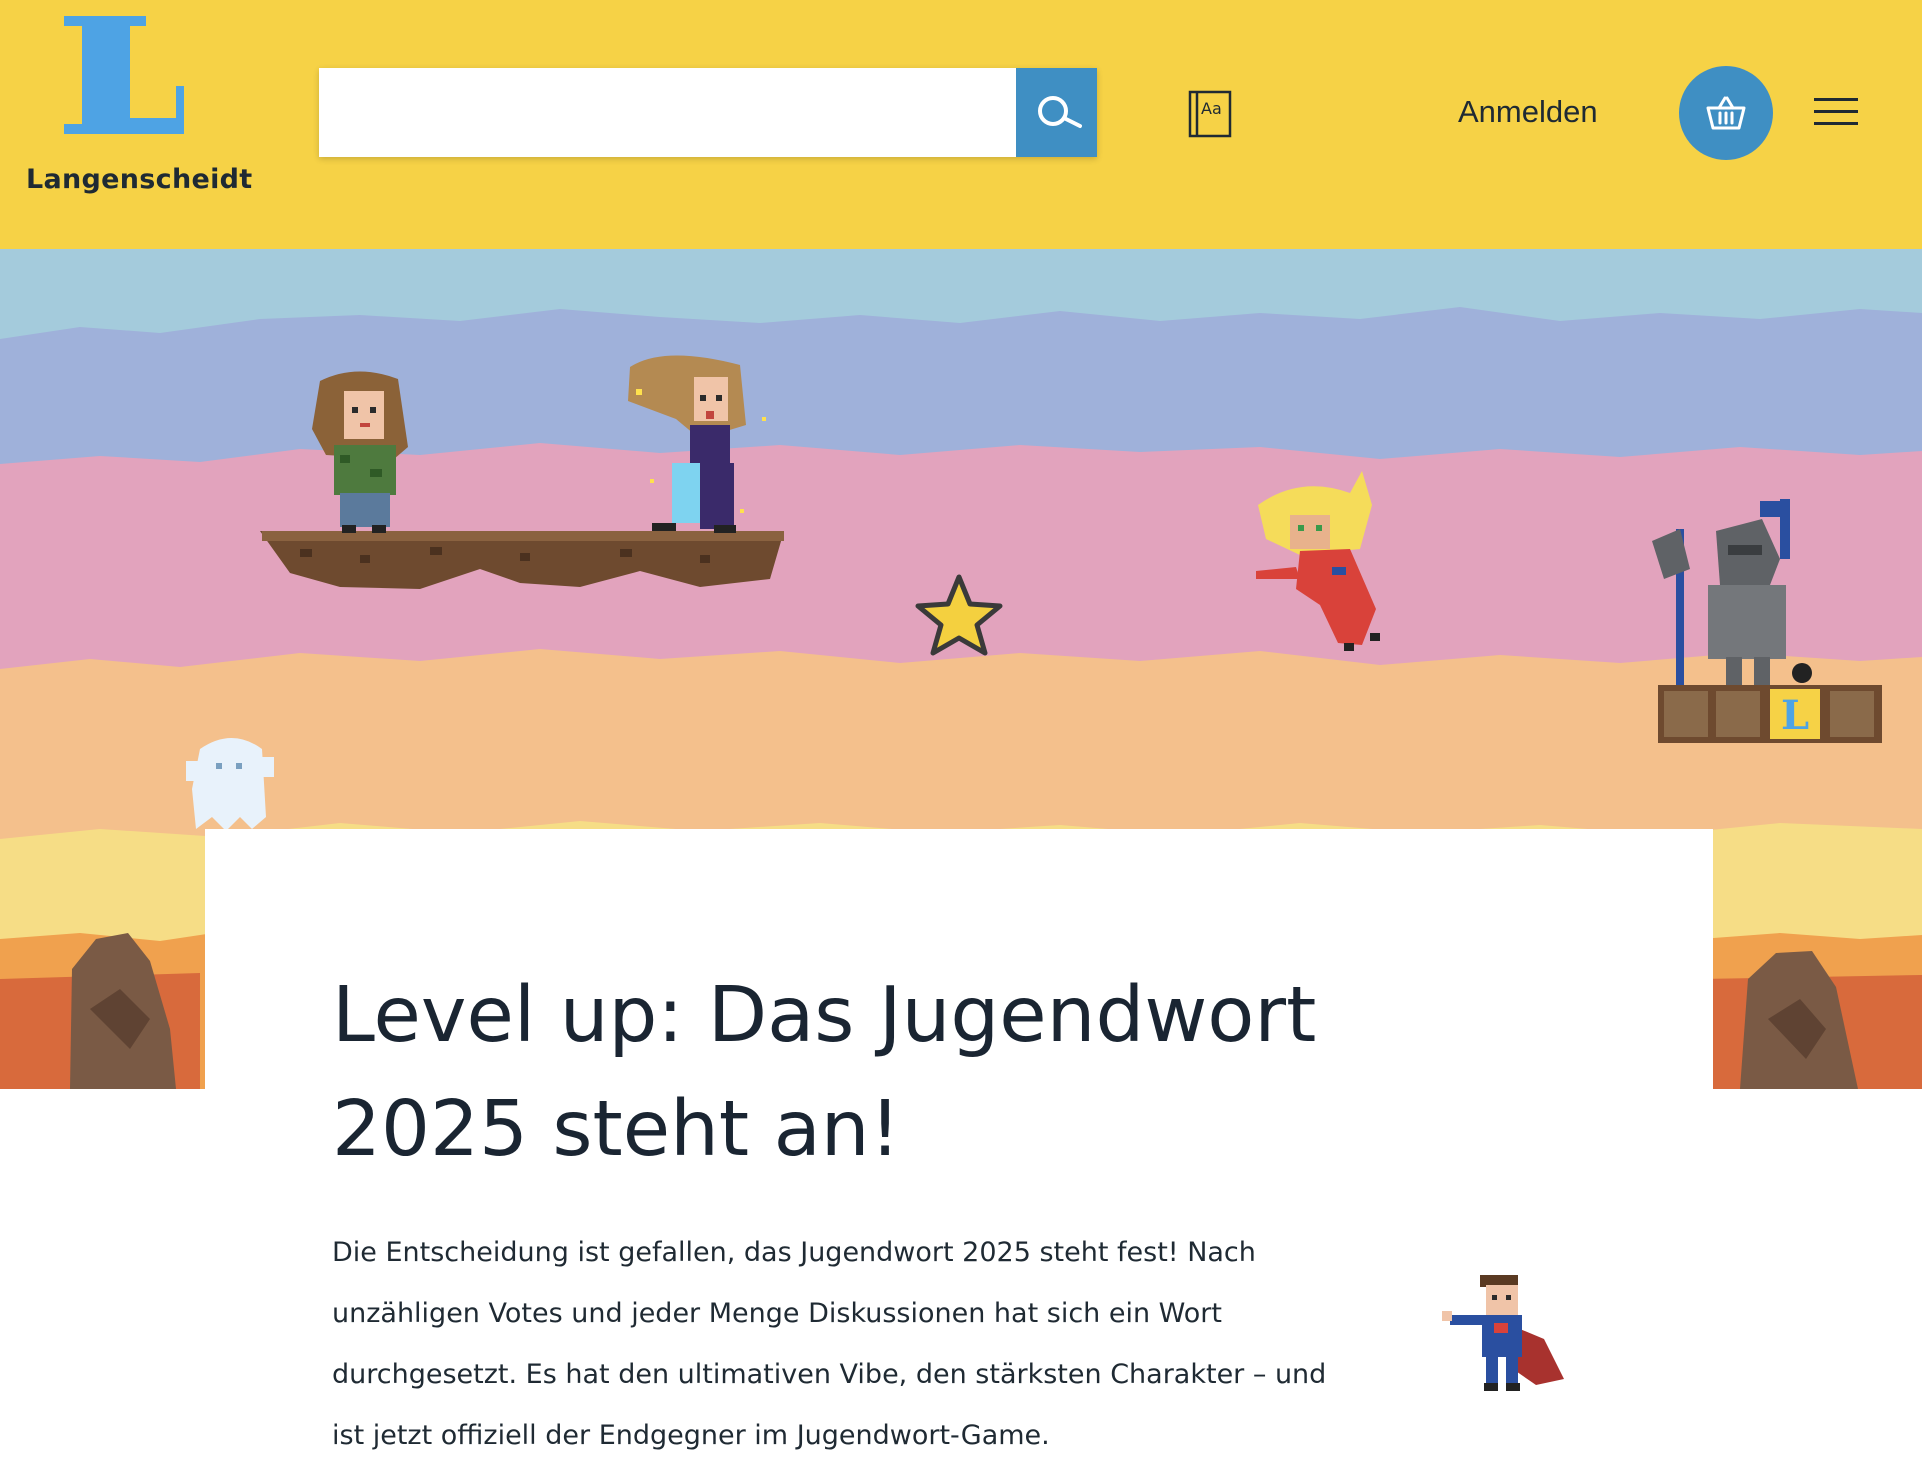 The height and width of the screenshot is (1474, 1922). I want to click on menu-button, so click(1836, 113).